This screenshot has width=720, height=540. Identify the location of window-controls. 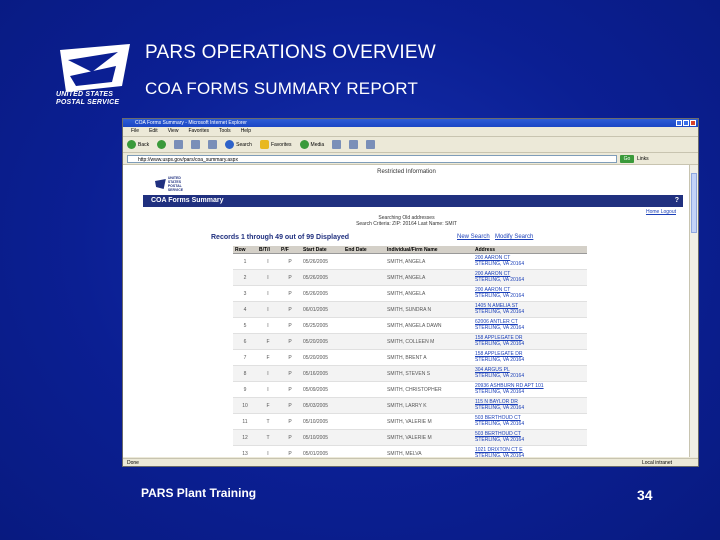
(686, 123).